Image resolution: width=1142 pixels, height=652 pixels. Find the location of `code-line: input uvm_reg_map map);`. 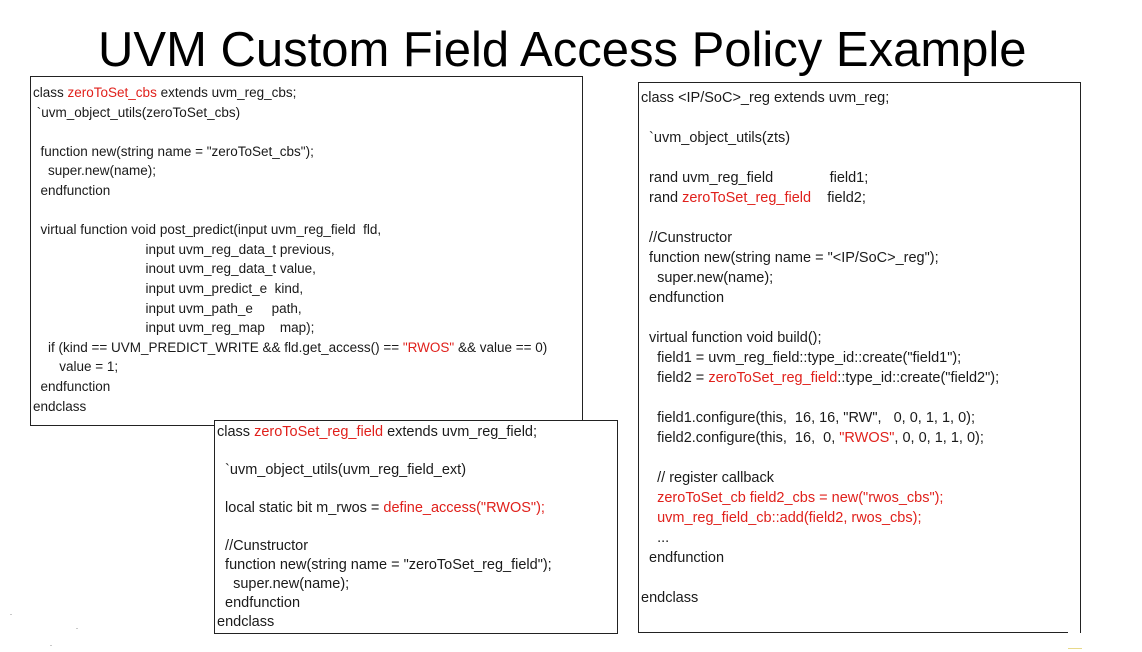

code-line: input uvm_reg_map map); is located at coordinates (174, 328).